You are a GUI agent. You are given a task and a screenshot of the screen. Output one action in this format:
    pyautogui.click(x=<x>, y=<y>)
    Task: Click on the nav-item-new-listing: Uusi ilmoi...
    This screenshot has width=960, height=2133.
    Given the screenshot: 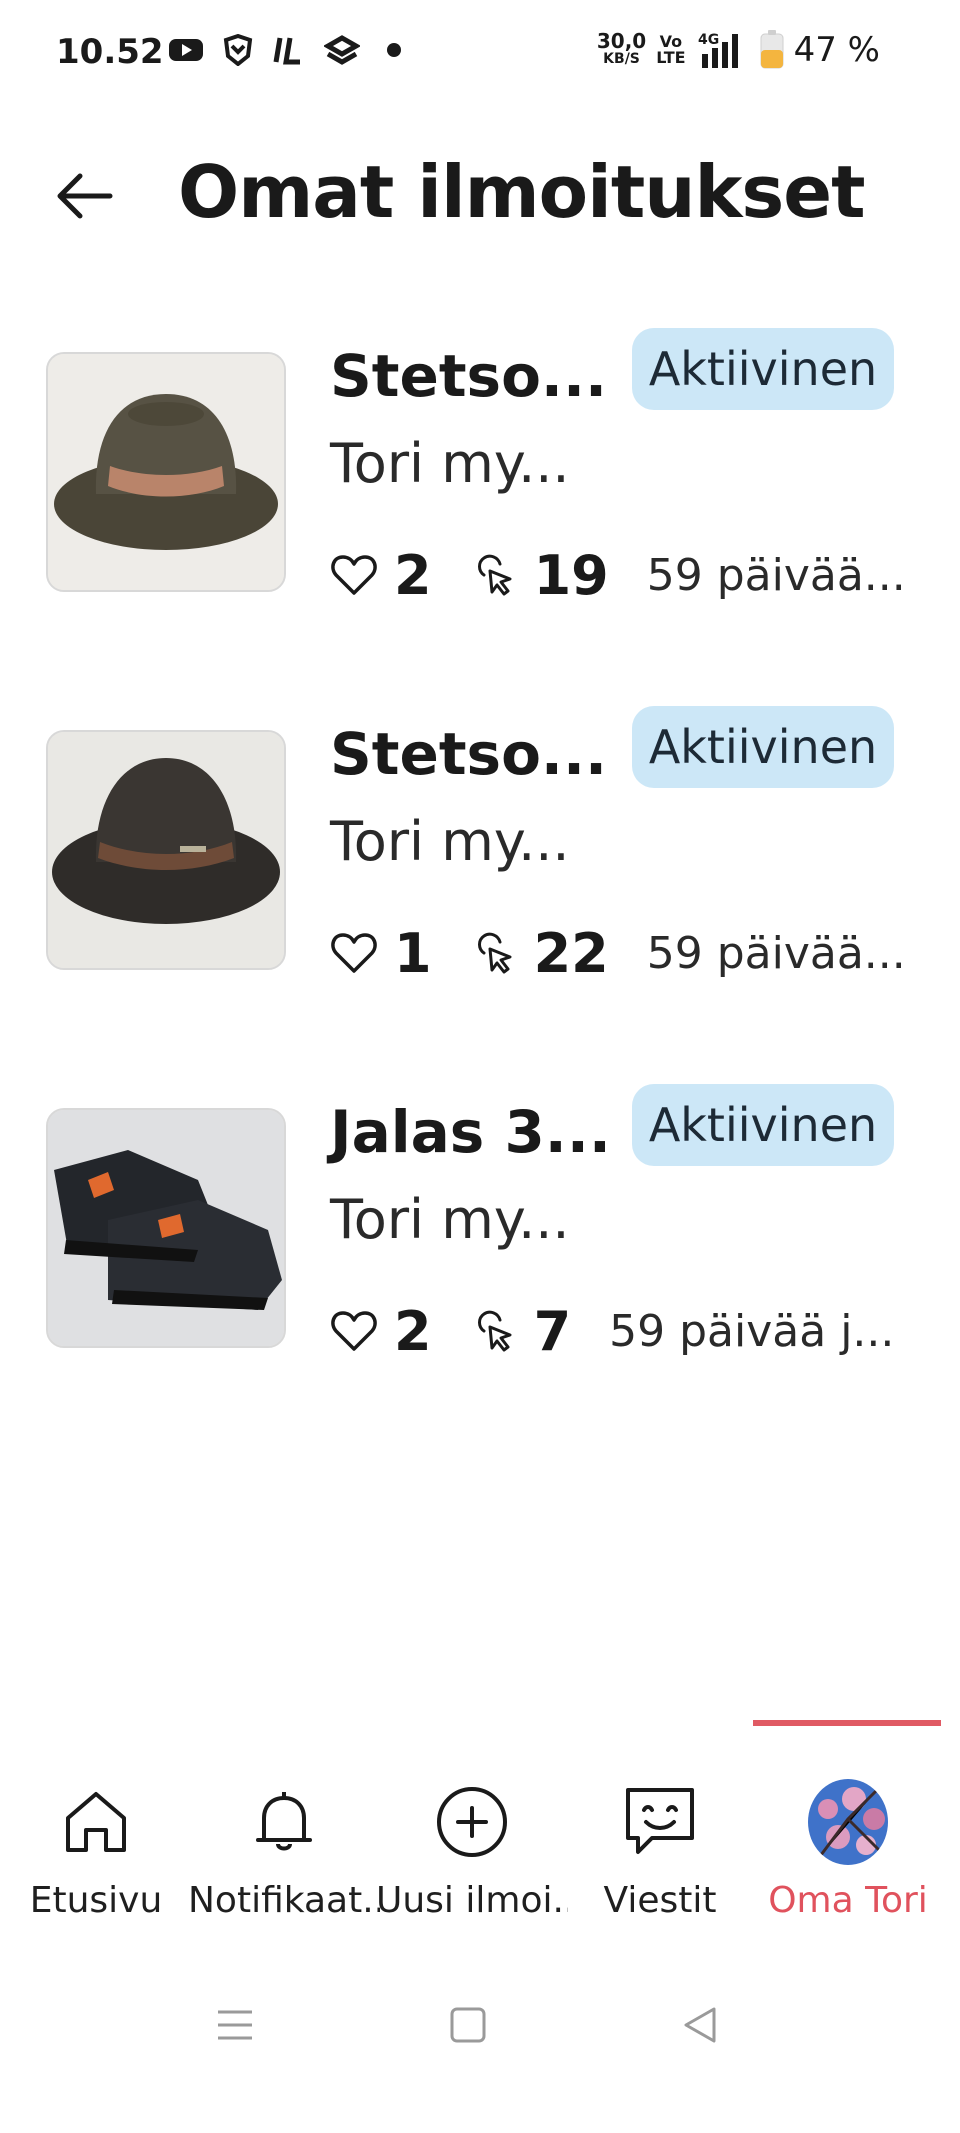 What is the action you would take?
    pyautogui.click(x=472, y=1845)
    